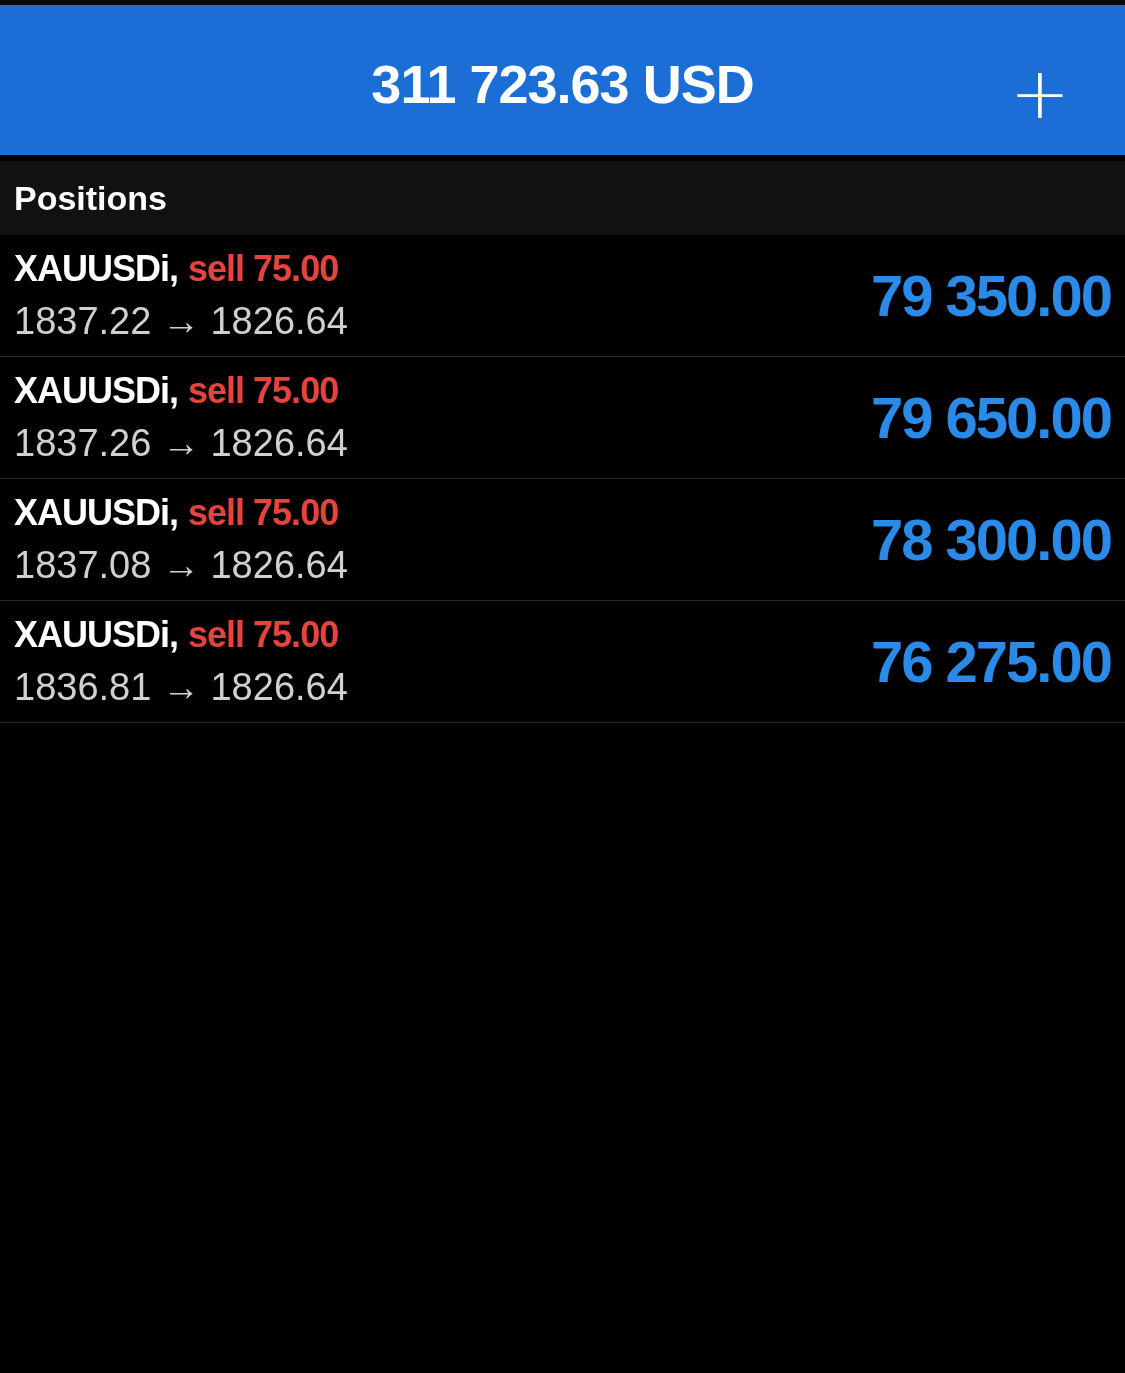 Image resolution: width=1125 pixels, height=1373 pixels. Describe the element at coordinates (562, 418) in the screenshot. I see `position-row: XAUUSDi, sell 75.00 1837.26 → 1826.64 79 650.00` at that location.